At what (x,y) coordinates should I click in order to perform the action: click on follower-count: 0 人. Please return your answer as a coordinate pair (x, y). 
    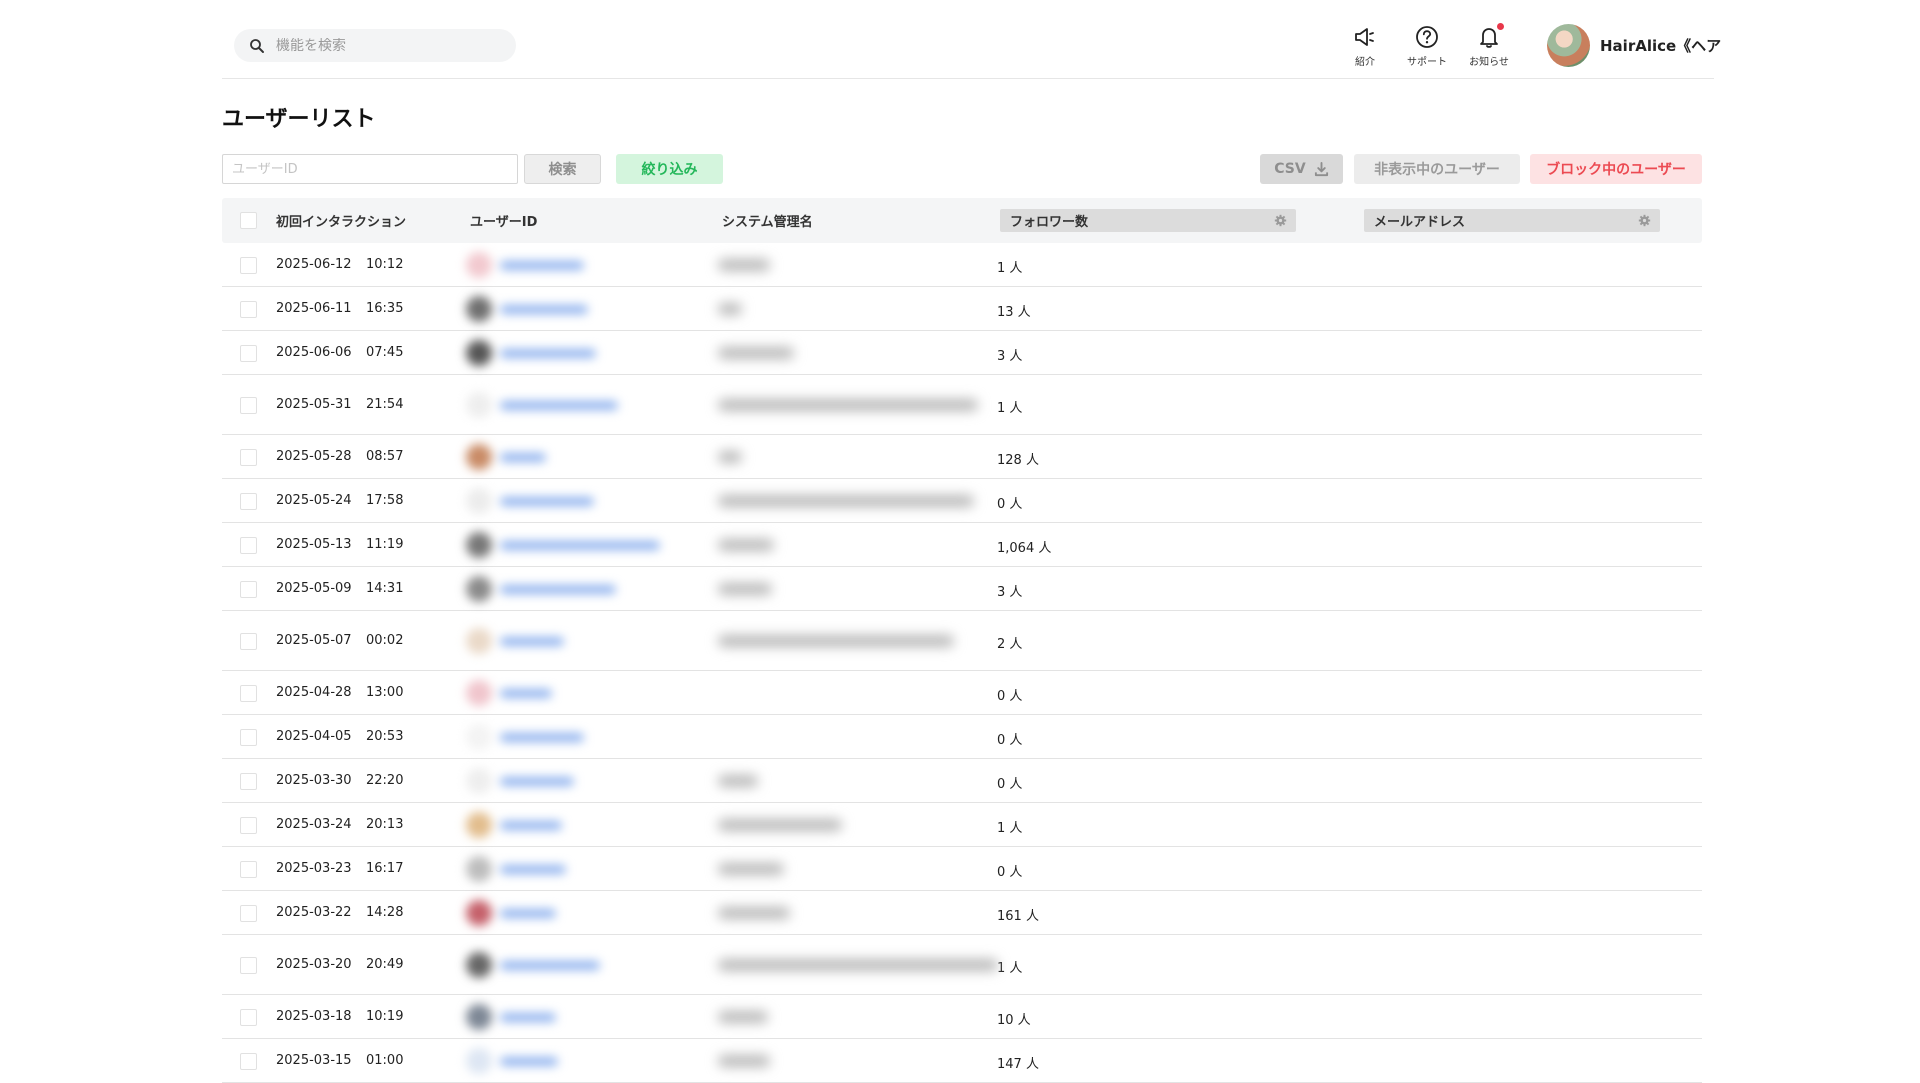
    Looking at the image, I should click on (1010, 872).